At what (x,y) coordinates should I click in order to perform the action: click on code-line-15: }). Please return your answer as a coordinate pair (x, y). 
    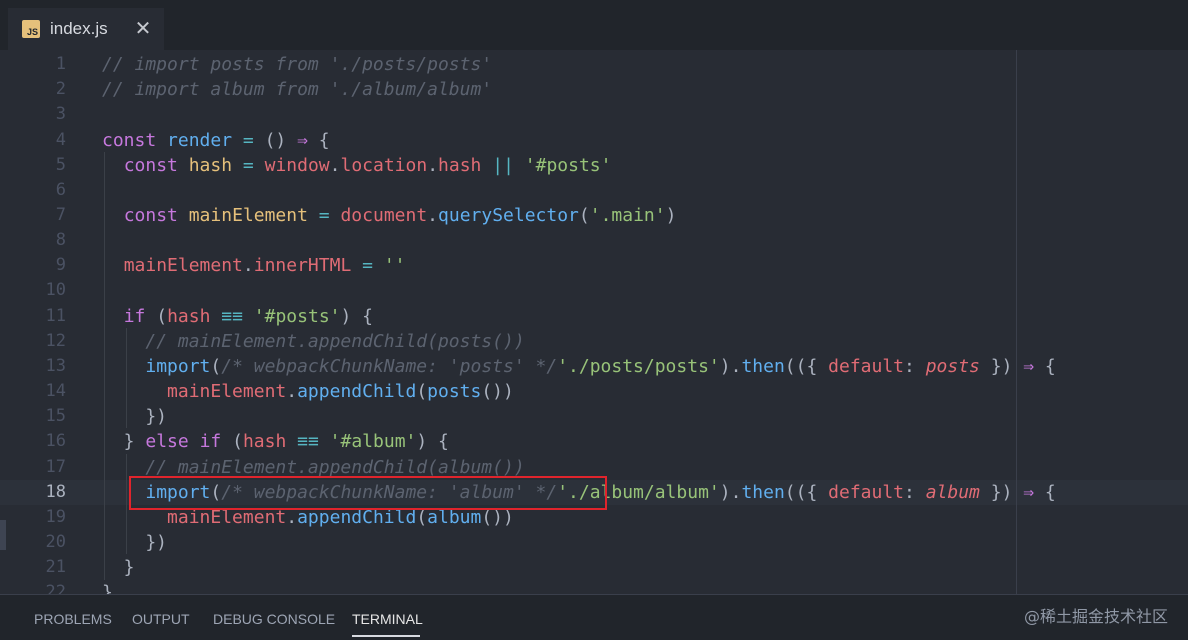
    Looking at the image, I should click on (135, 416).